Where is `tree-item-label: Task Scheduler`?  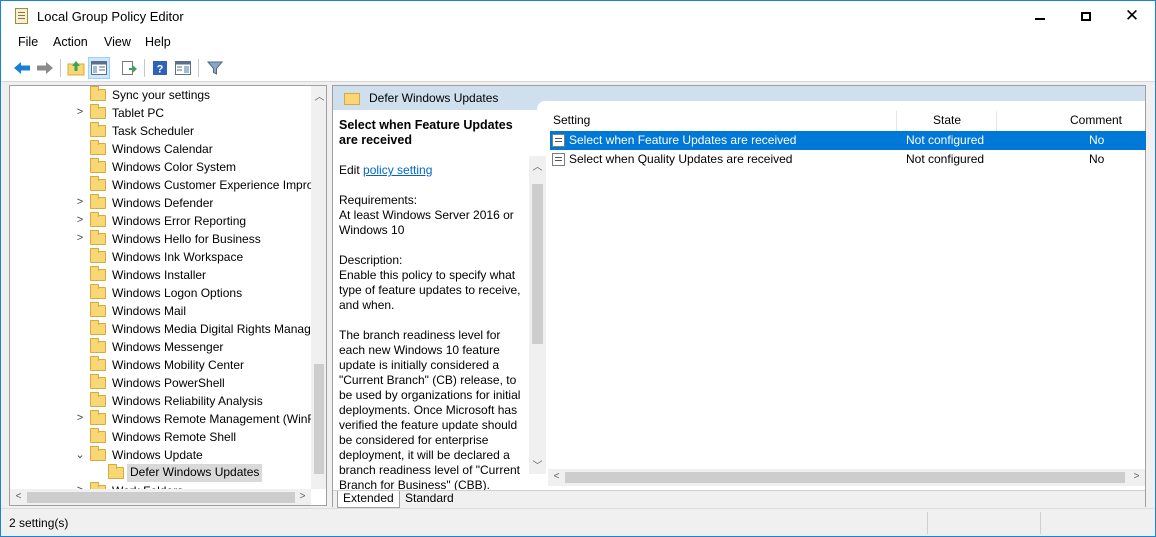
tree-item-label: Task Scheduler is located at coordinates (153, 131).